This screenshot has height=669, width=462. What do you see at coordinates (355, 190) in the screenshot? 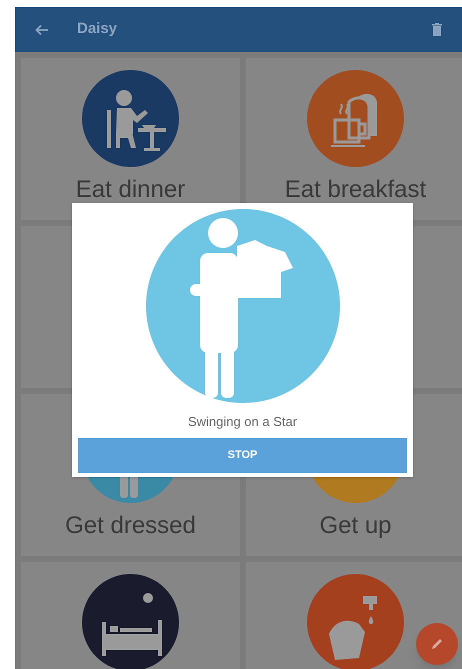
I see `activity-label: Eat breakfast` at bounding box center [355, 190].